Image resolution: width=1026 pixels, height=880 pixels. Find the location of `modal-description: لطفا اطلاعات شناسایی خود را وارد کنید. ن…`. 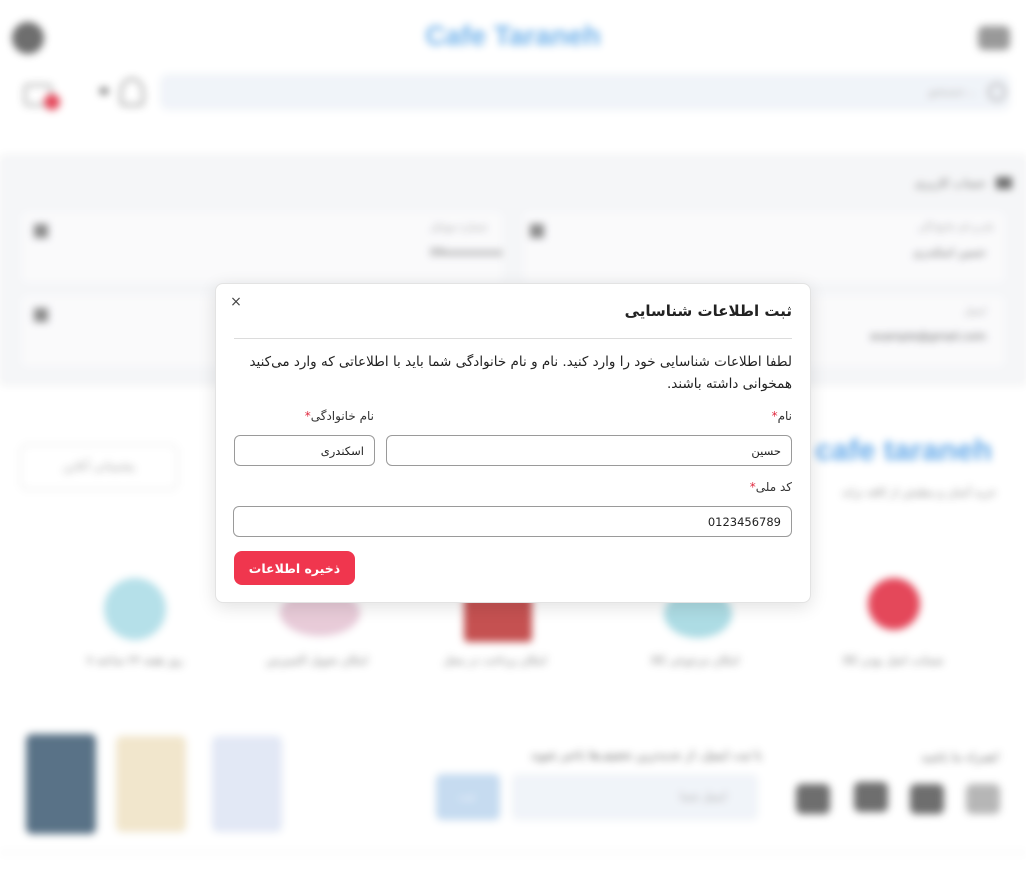

modal-description: لطفا اطلاعات شناسایی خود را وارد کنید. ن… is located at coordinates (520, 373).